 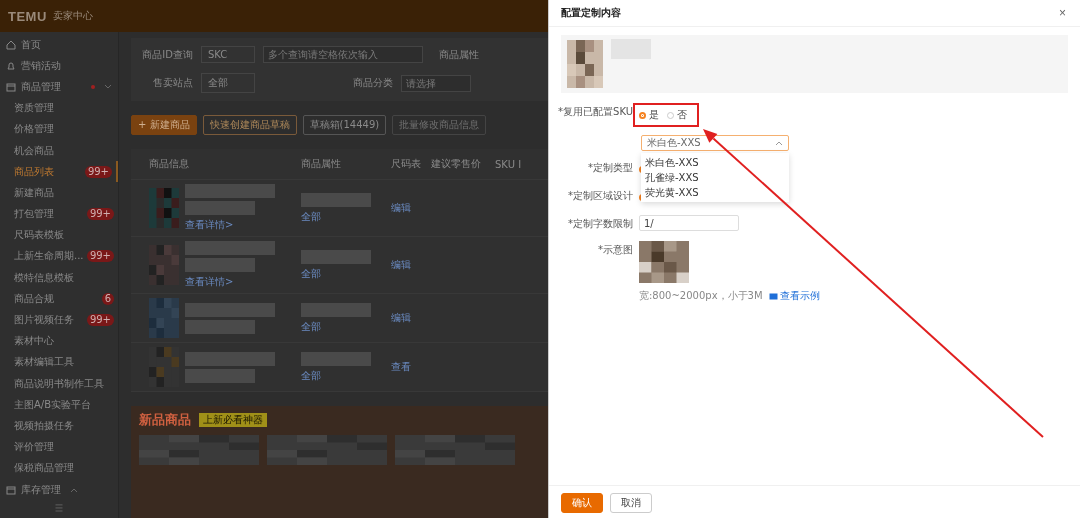 I want to click on sidebar-item: 主图A/B实验平台, so click(x=59, y=405).